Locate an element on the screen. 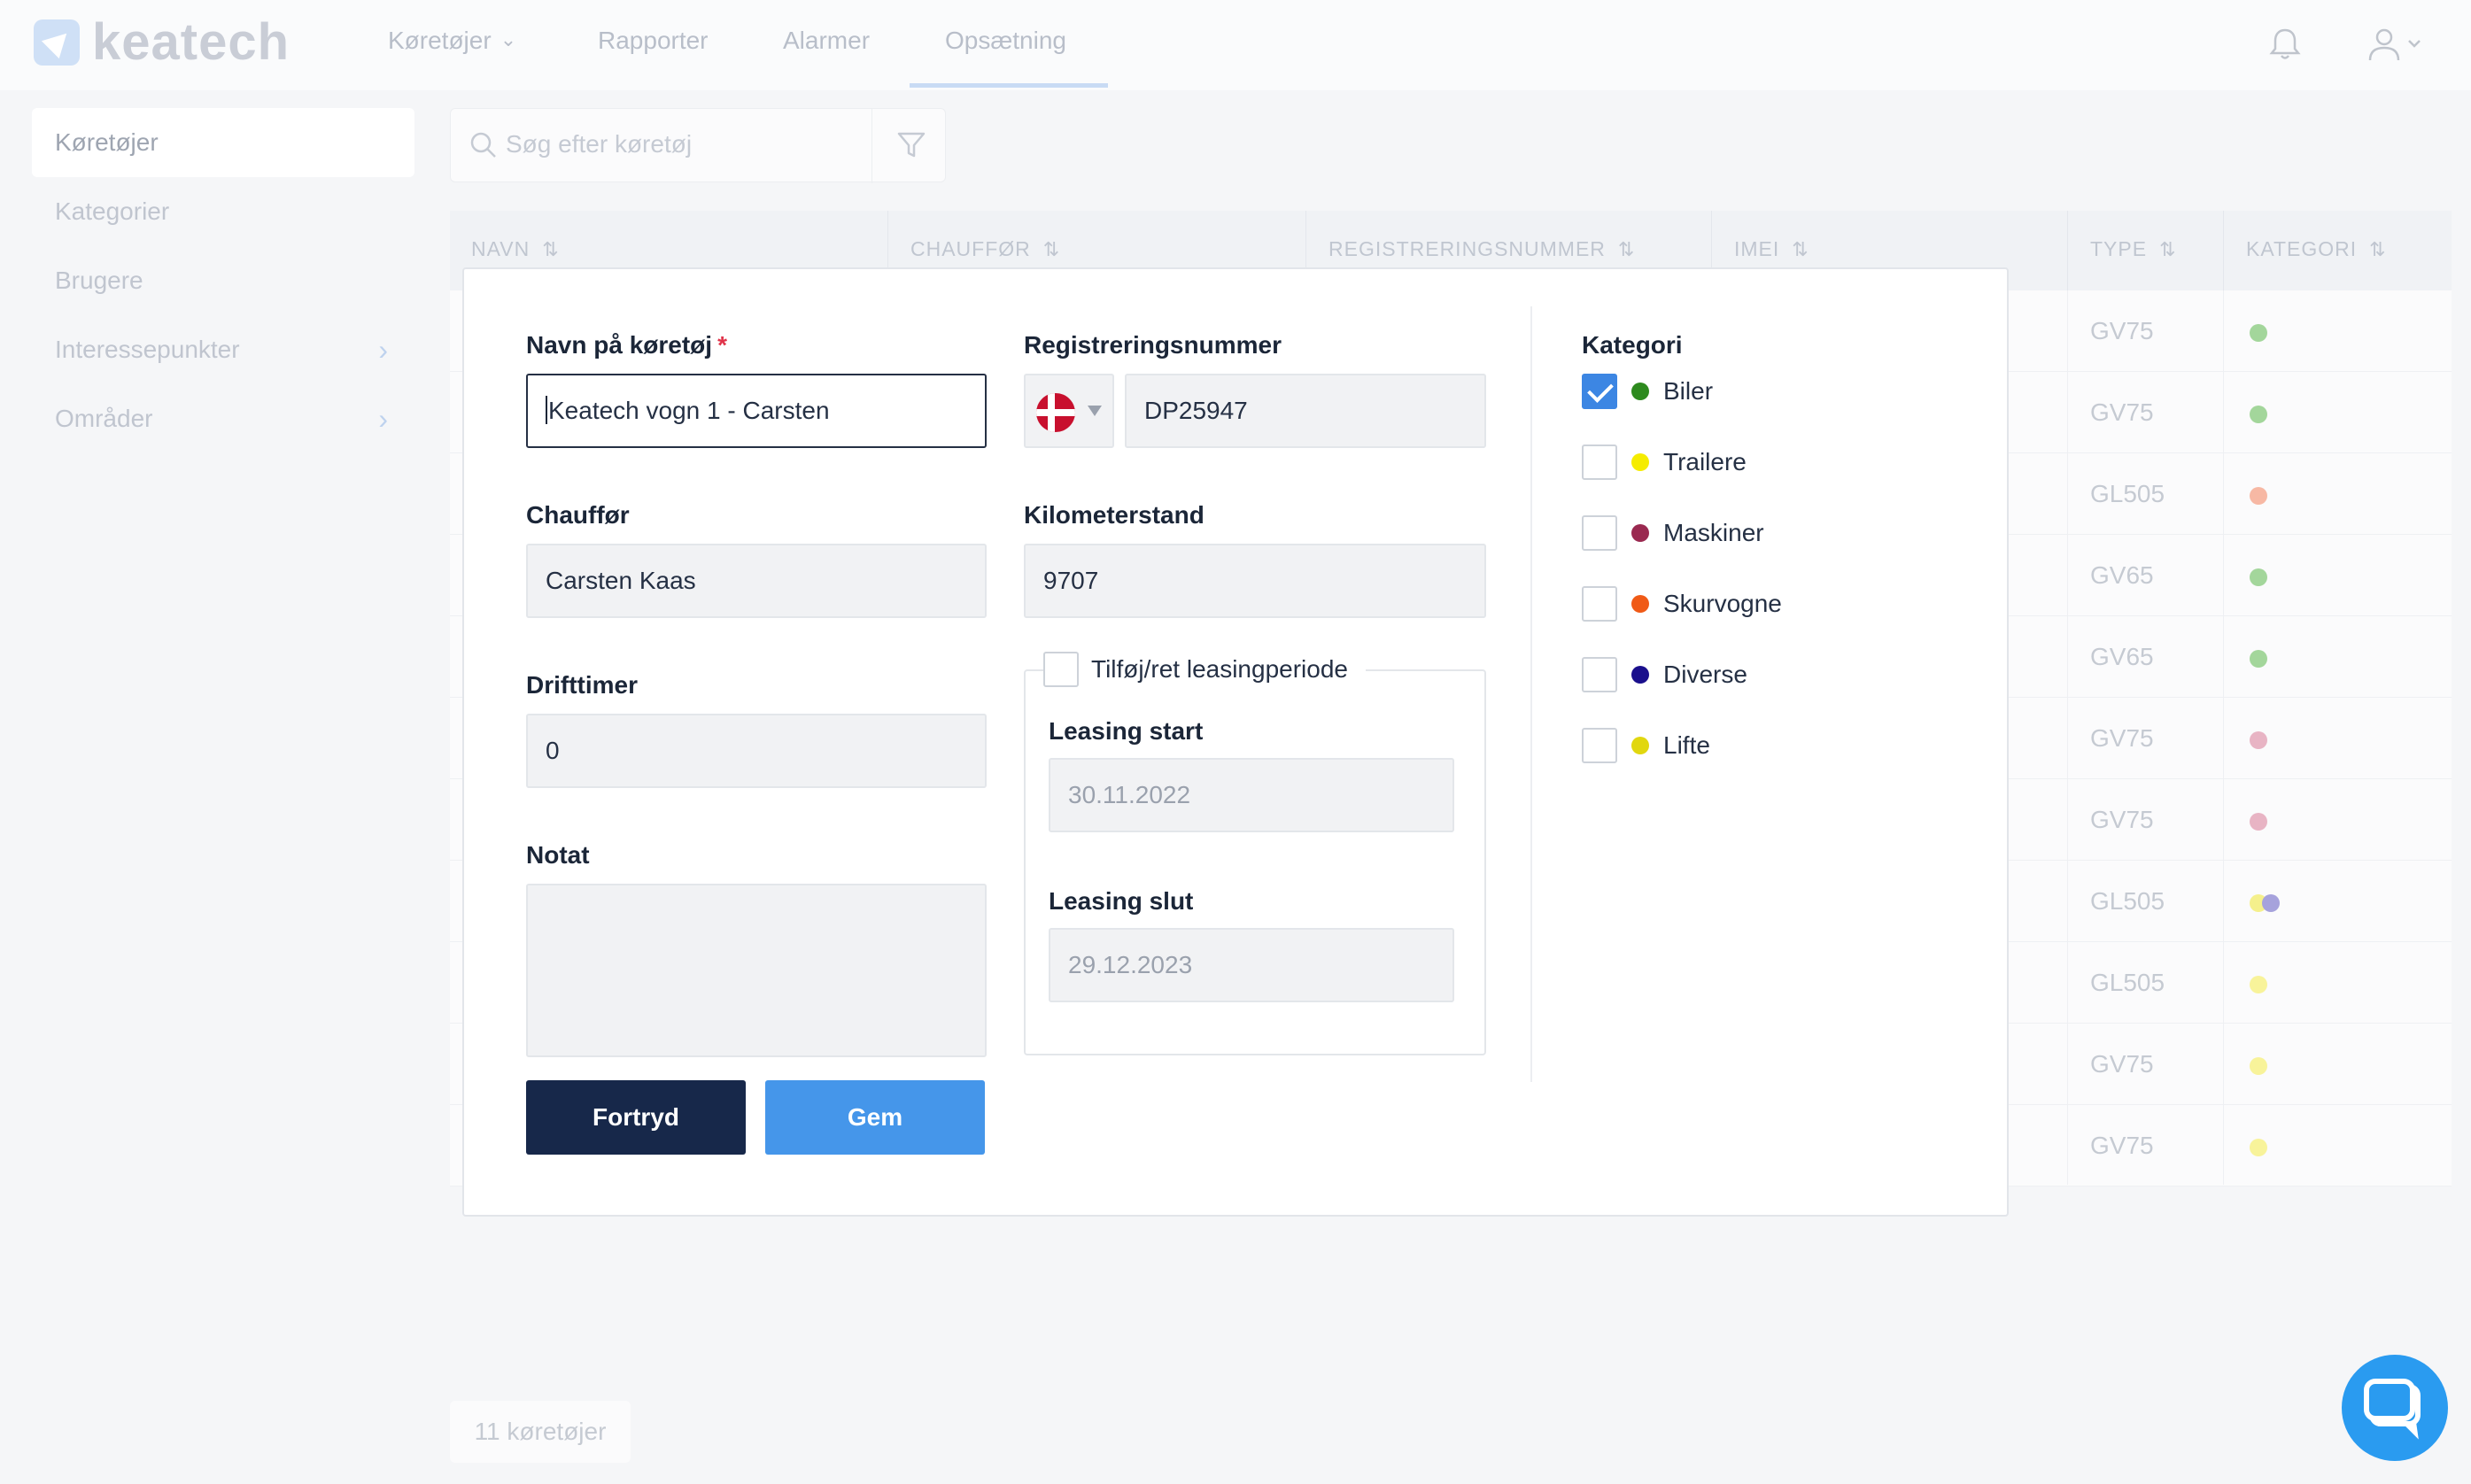 The width and height of the screenshot is (2471, 1484). note-textarea is located at coordinates (756, 970).